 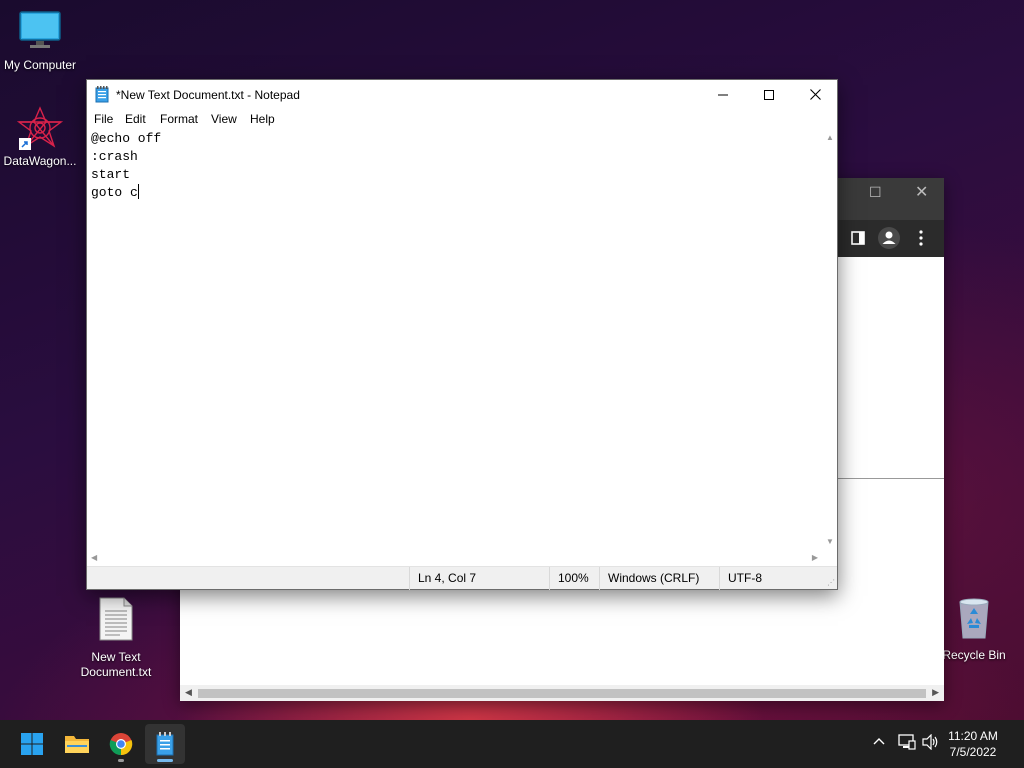 I want to click on notepad-icon, so click(x=165, y=744).